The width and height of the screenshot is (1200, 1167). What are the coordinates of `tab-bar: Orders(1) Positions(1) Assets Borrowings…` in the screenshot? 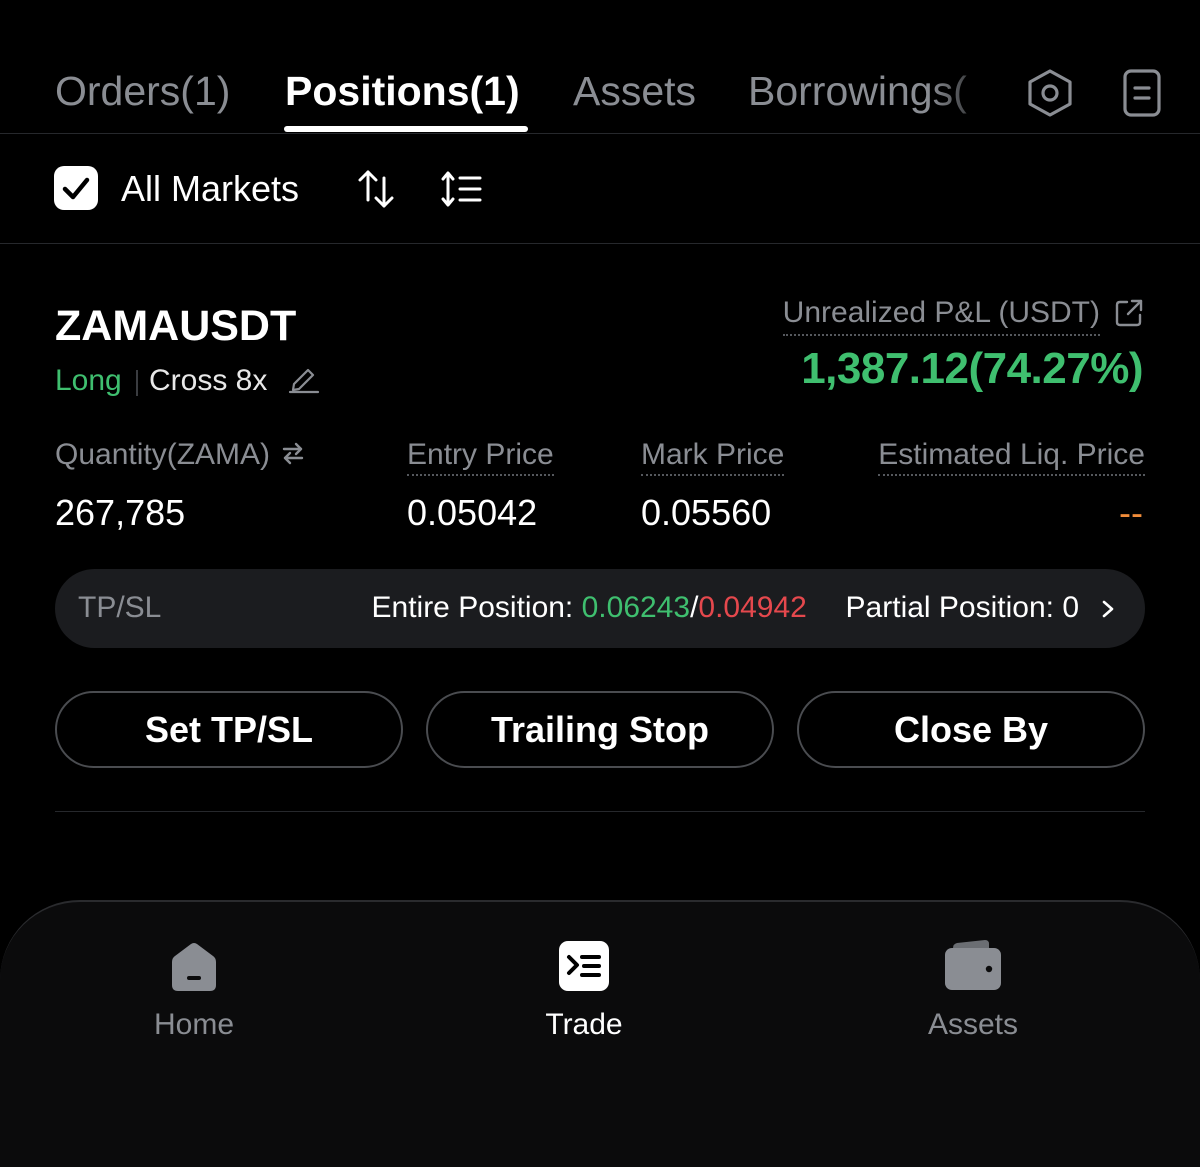 It's located at (600, 67).